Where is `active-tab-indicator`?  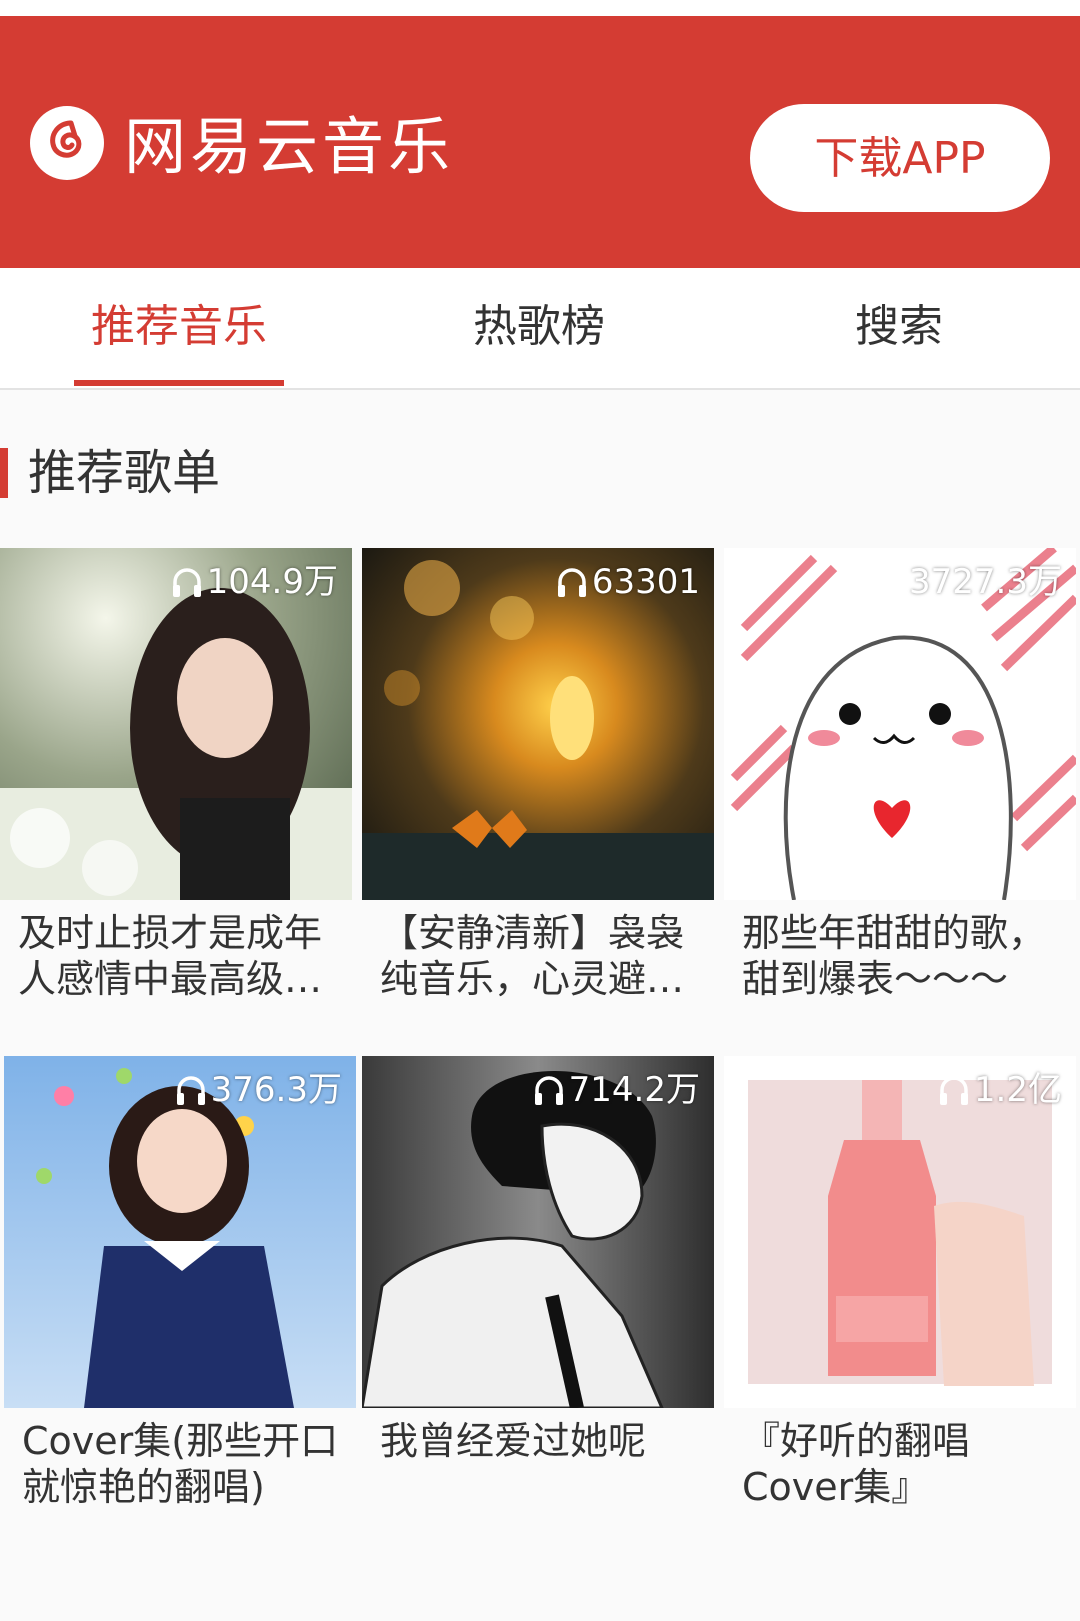
active-tab-indicator is located at coordinates (179, 383).